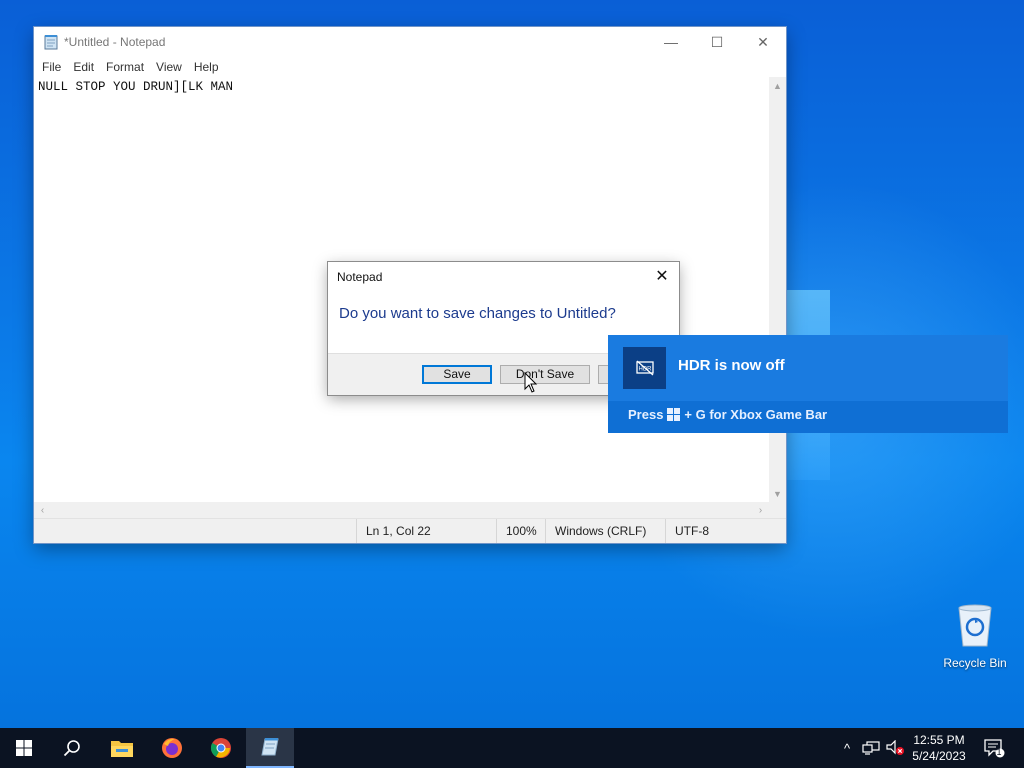  Describe the element at coordinates (760, 510) in the screenshot. I see `scroll-right-icon: ›` at that location.